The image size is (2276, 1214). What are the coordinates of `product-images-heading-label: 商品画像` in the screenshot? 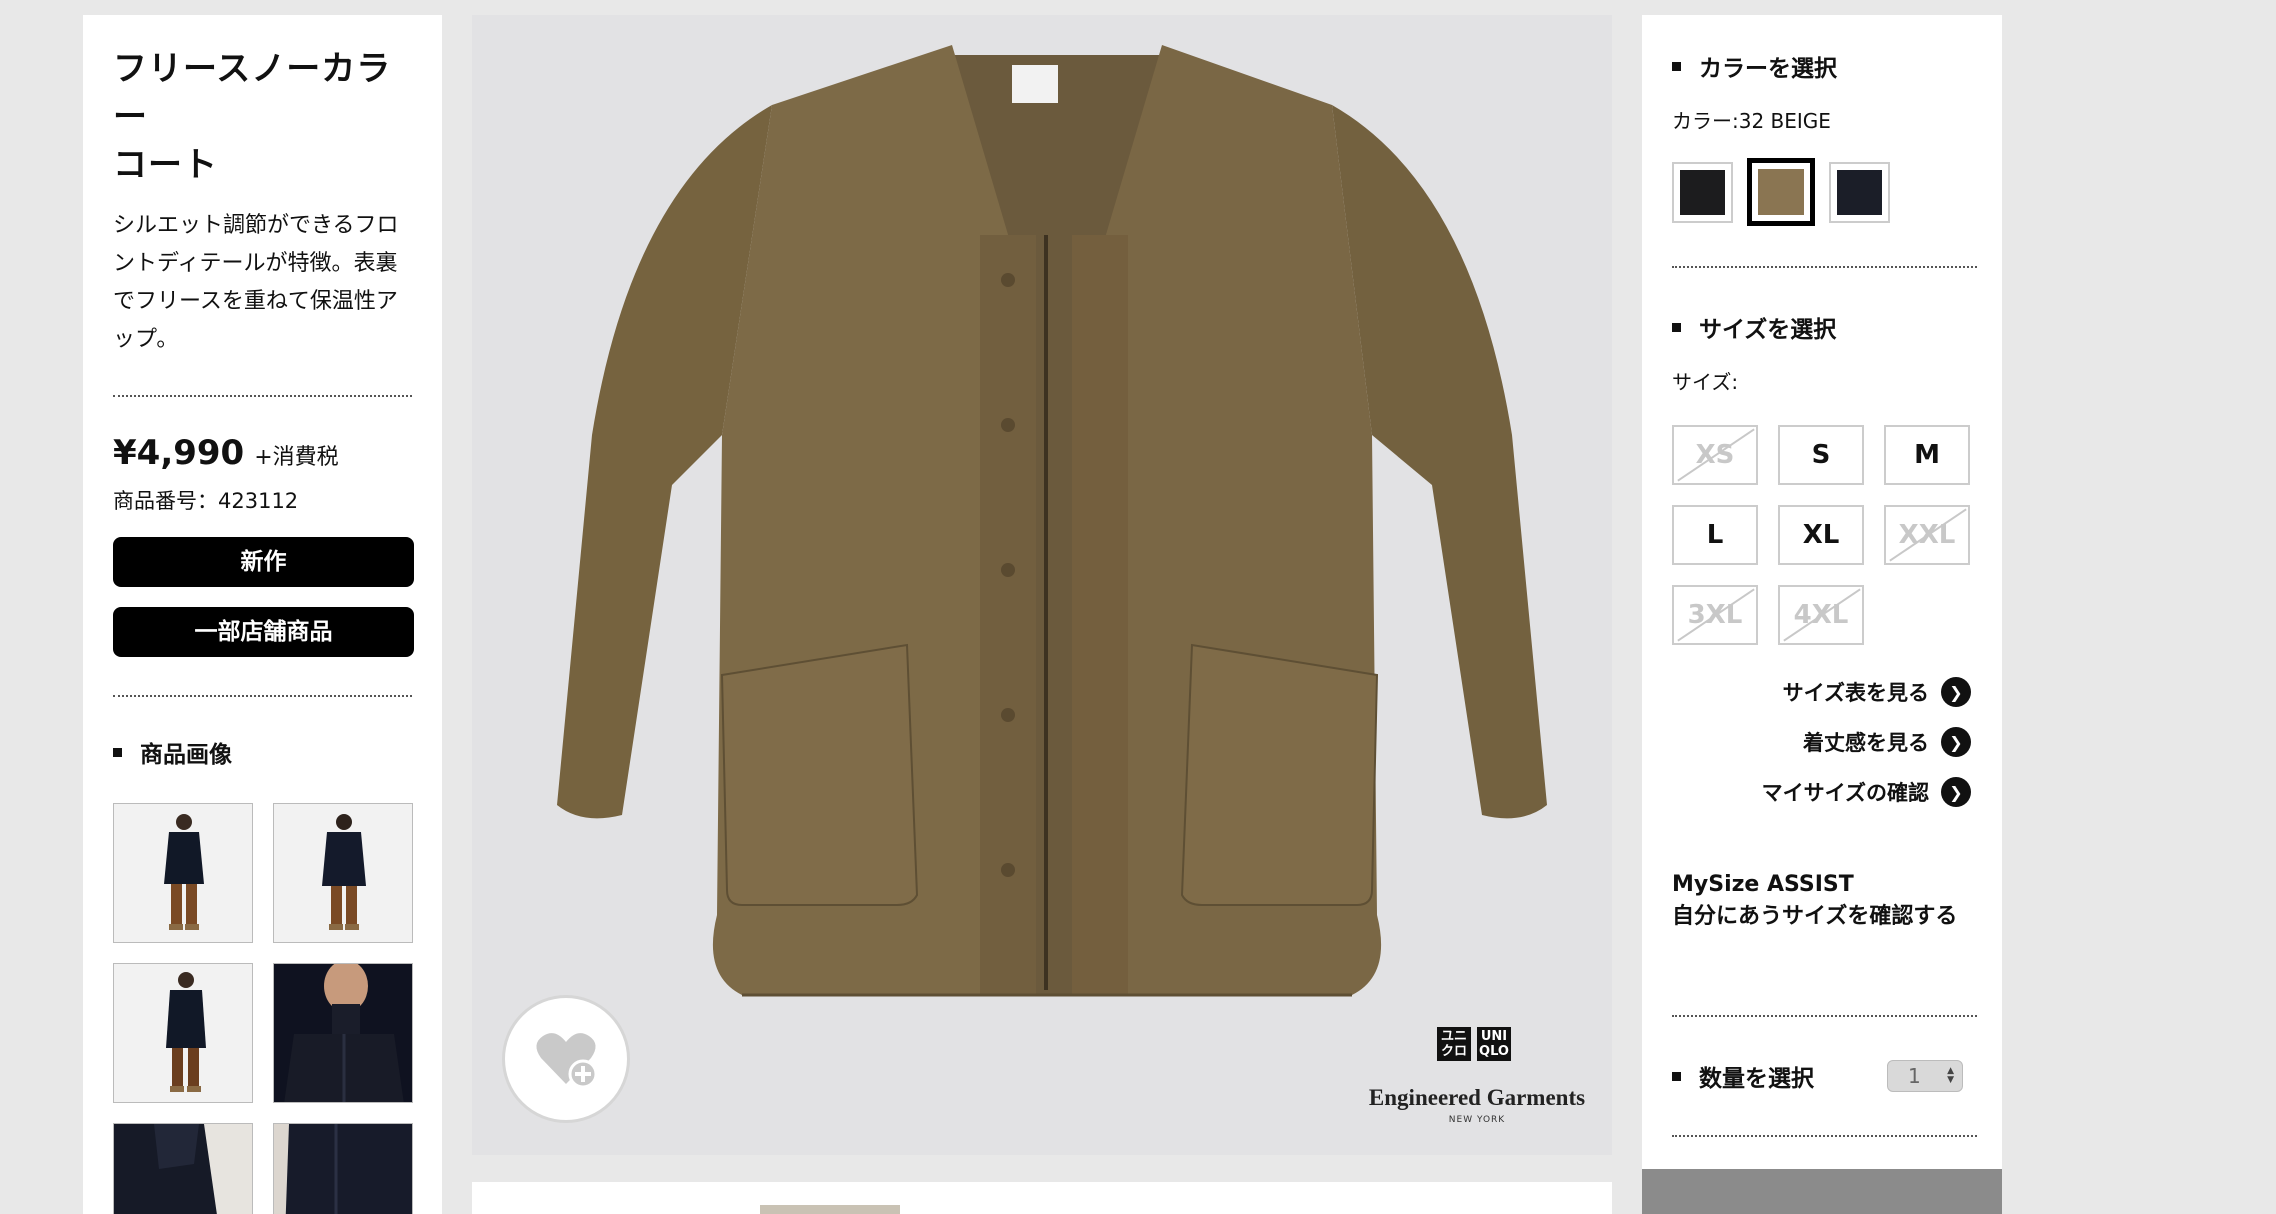 It's located at (186, 755).